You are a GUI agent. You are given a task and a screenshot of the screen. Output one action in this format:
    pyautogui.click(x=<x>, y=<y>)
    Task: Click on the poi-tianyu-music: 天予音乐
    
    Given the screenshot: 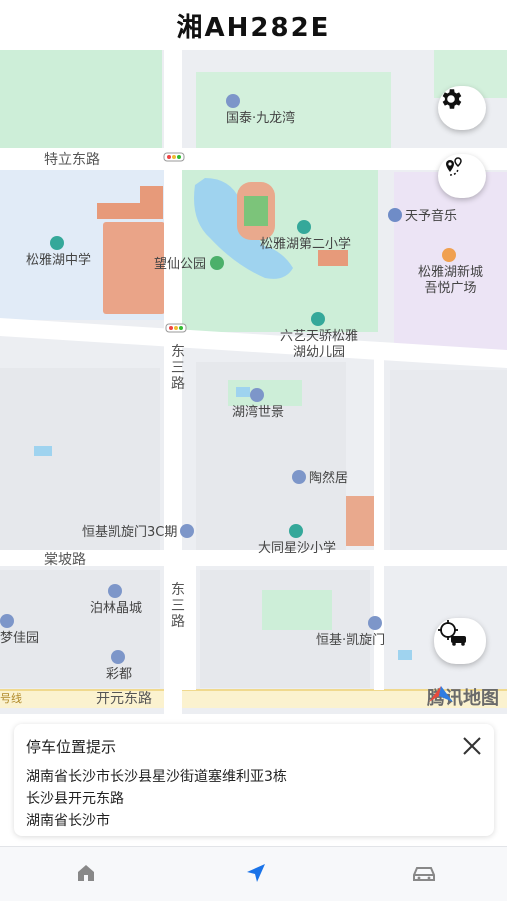 What is the action you would take?
    pyautogui.click(x=422, y=216)
    